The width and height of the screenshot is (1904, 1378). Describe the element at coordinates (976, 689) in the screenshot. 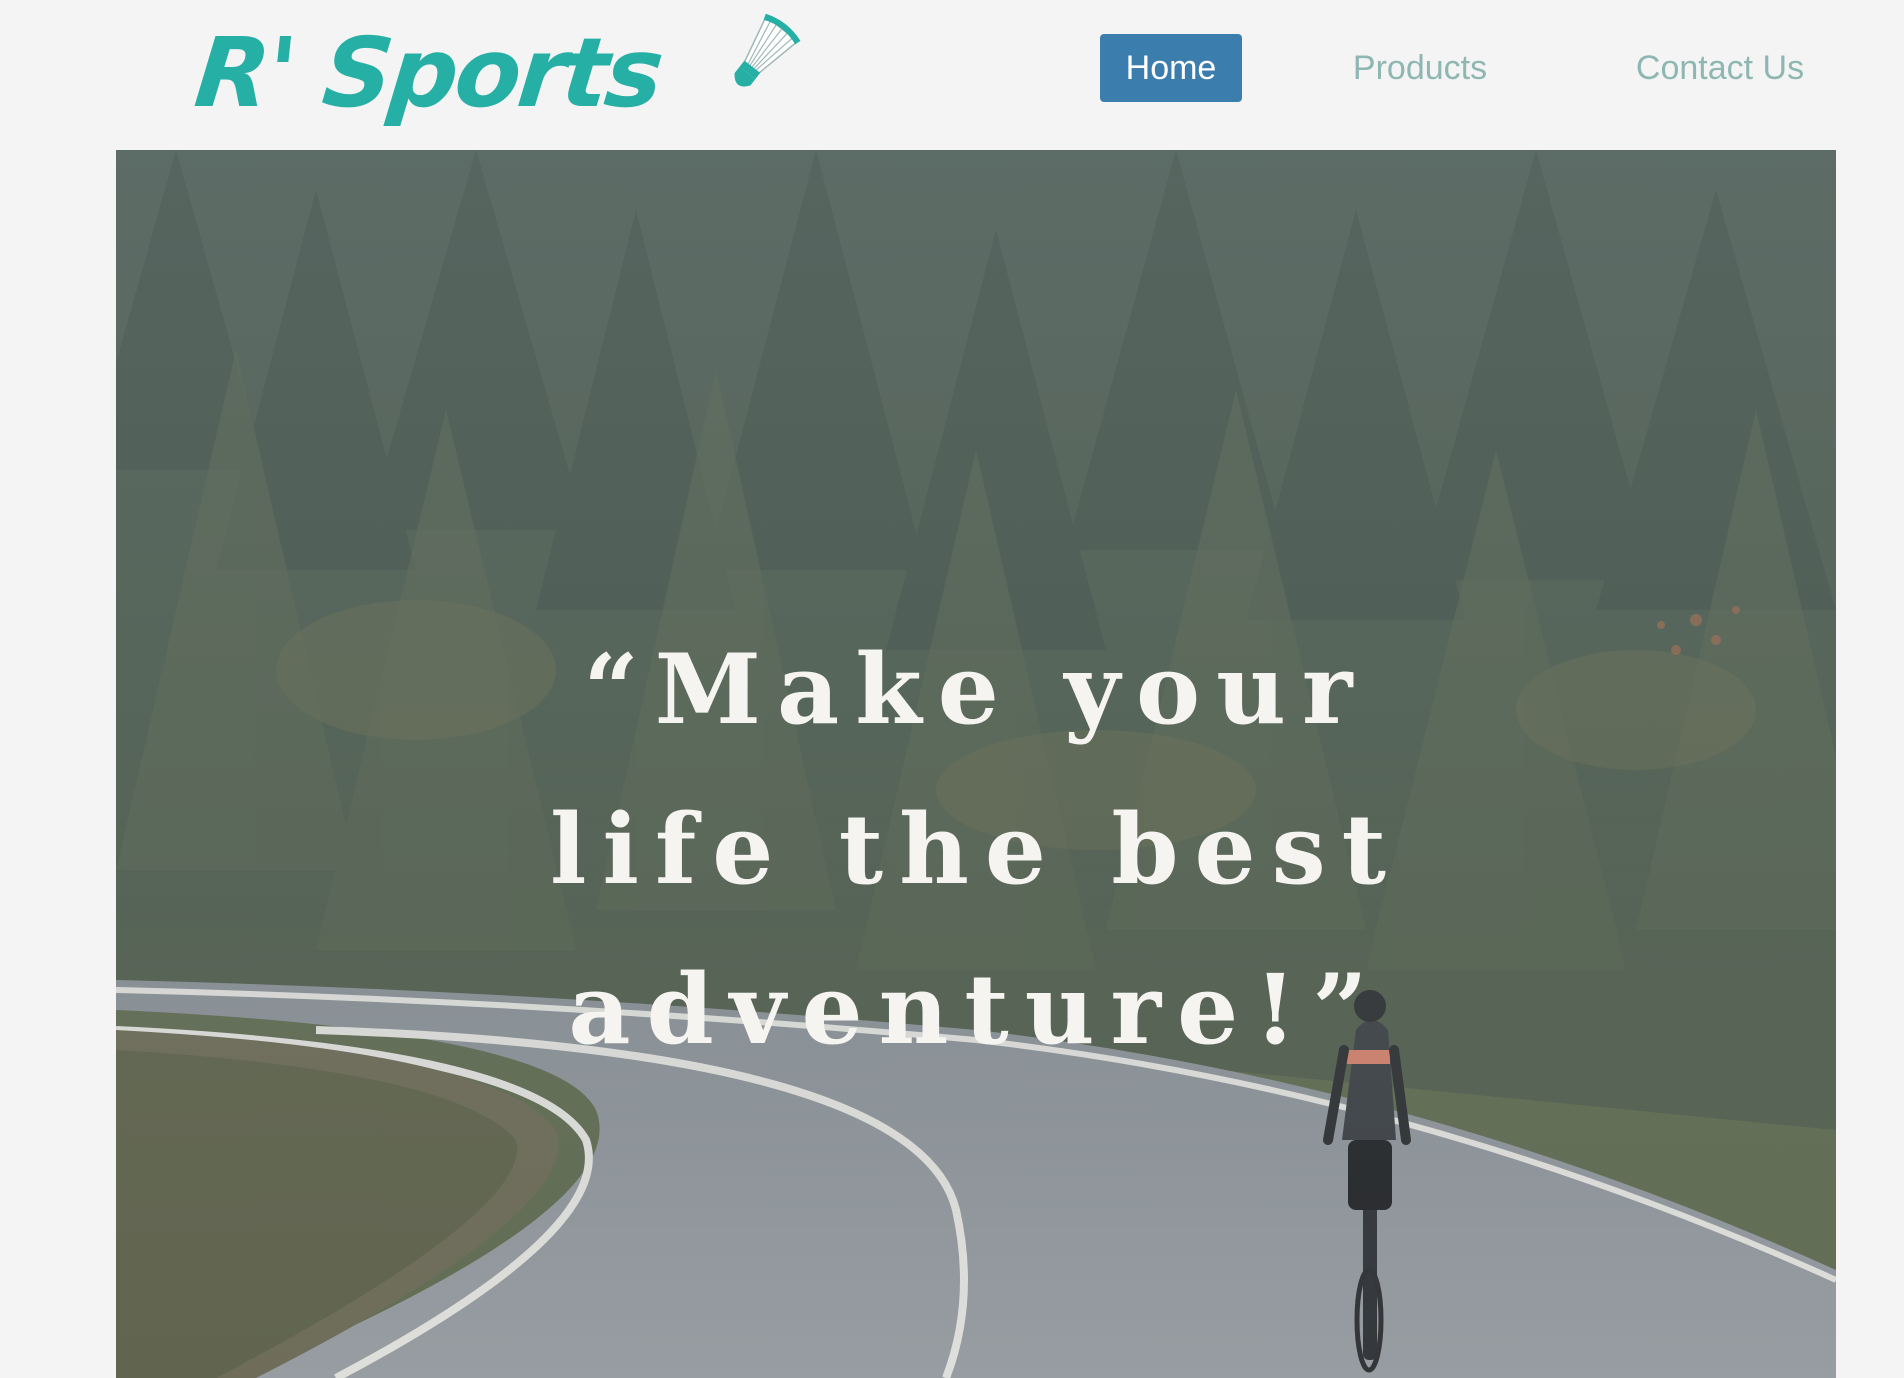

I see `hero-quote-line-1: “Make your` at that location.